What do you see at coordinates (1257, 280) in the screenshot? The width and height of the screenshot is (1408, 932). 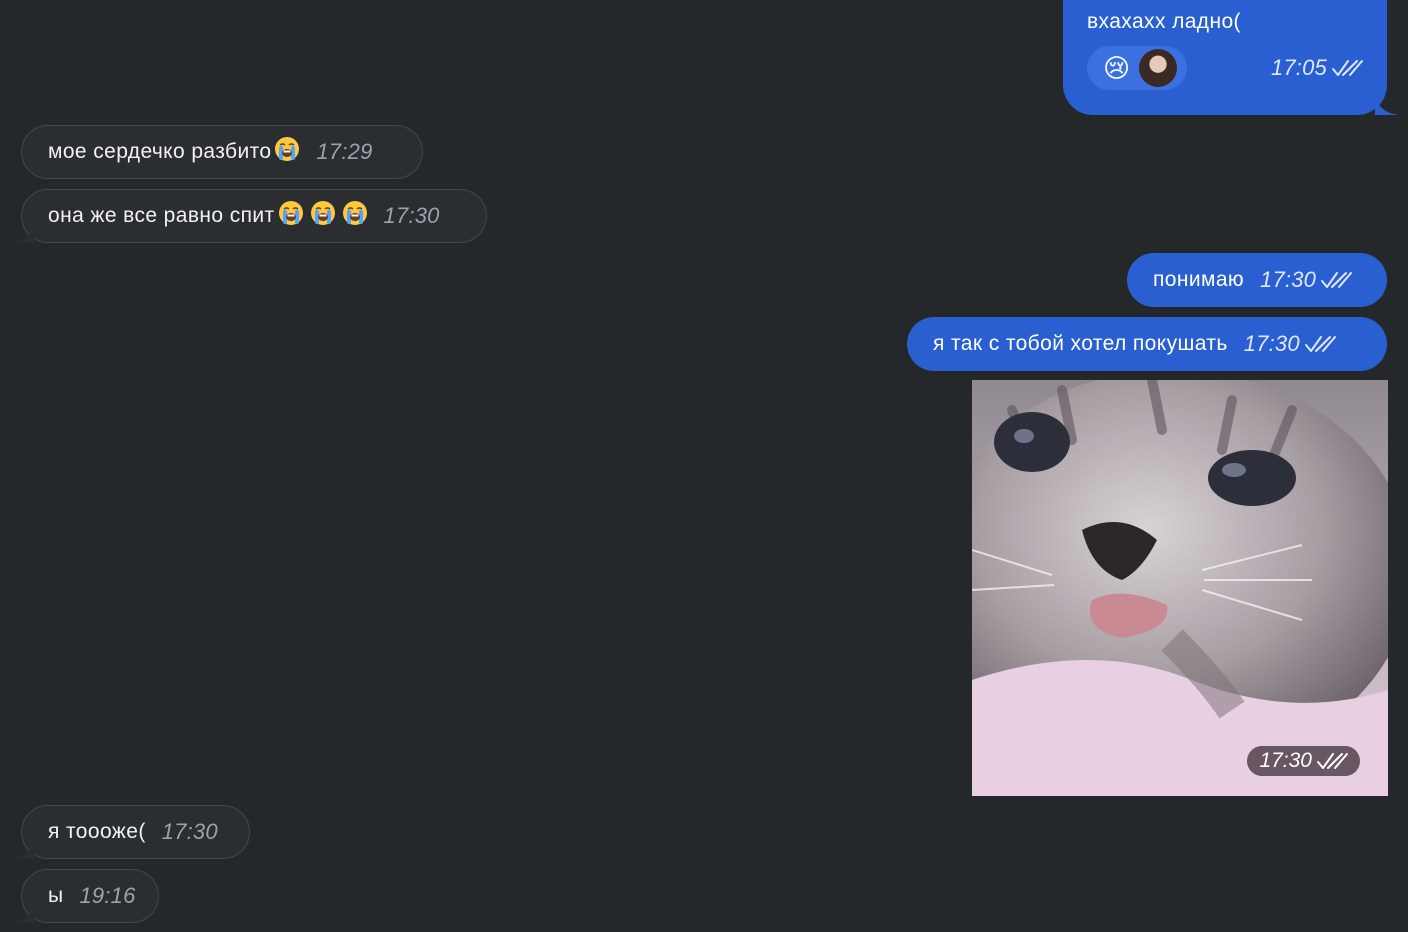 I see `message-outgoing: понимаю 17:30` at bounding box center [1257, 280].